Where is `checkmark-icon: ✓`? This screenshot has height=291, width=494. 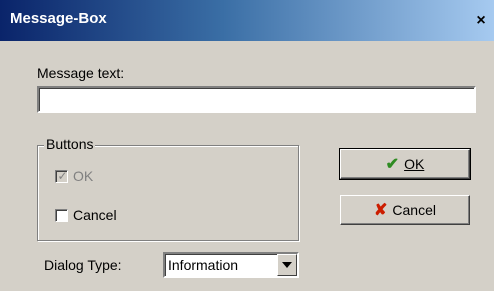
checkmark-icon: ✓ is located at coordinates (62, 176).